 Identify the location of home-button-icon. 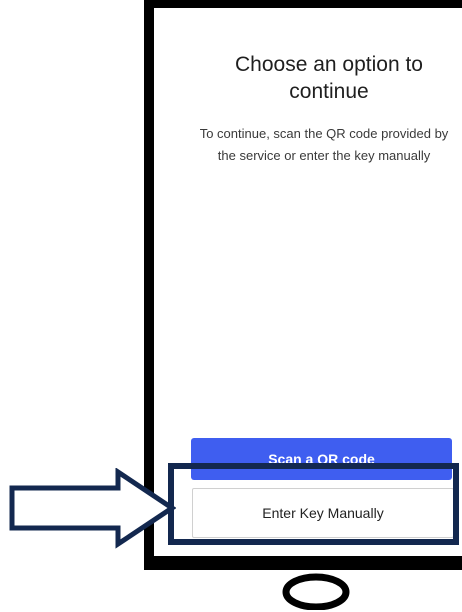
(316, 591).